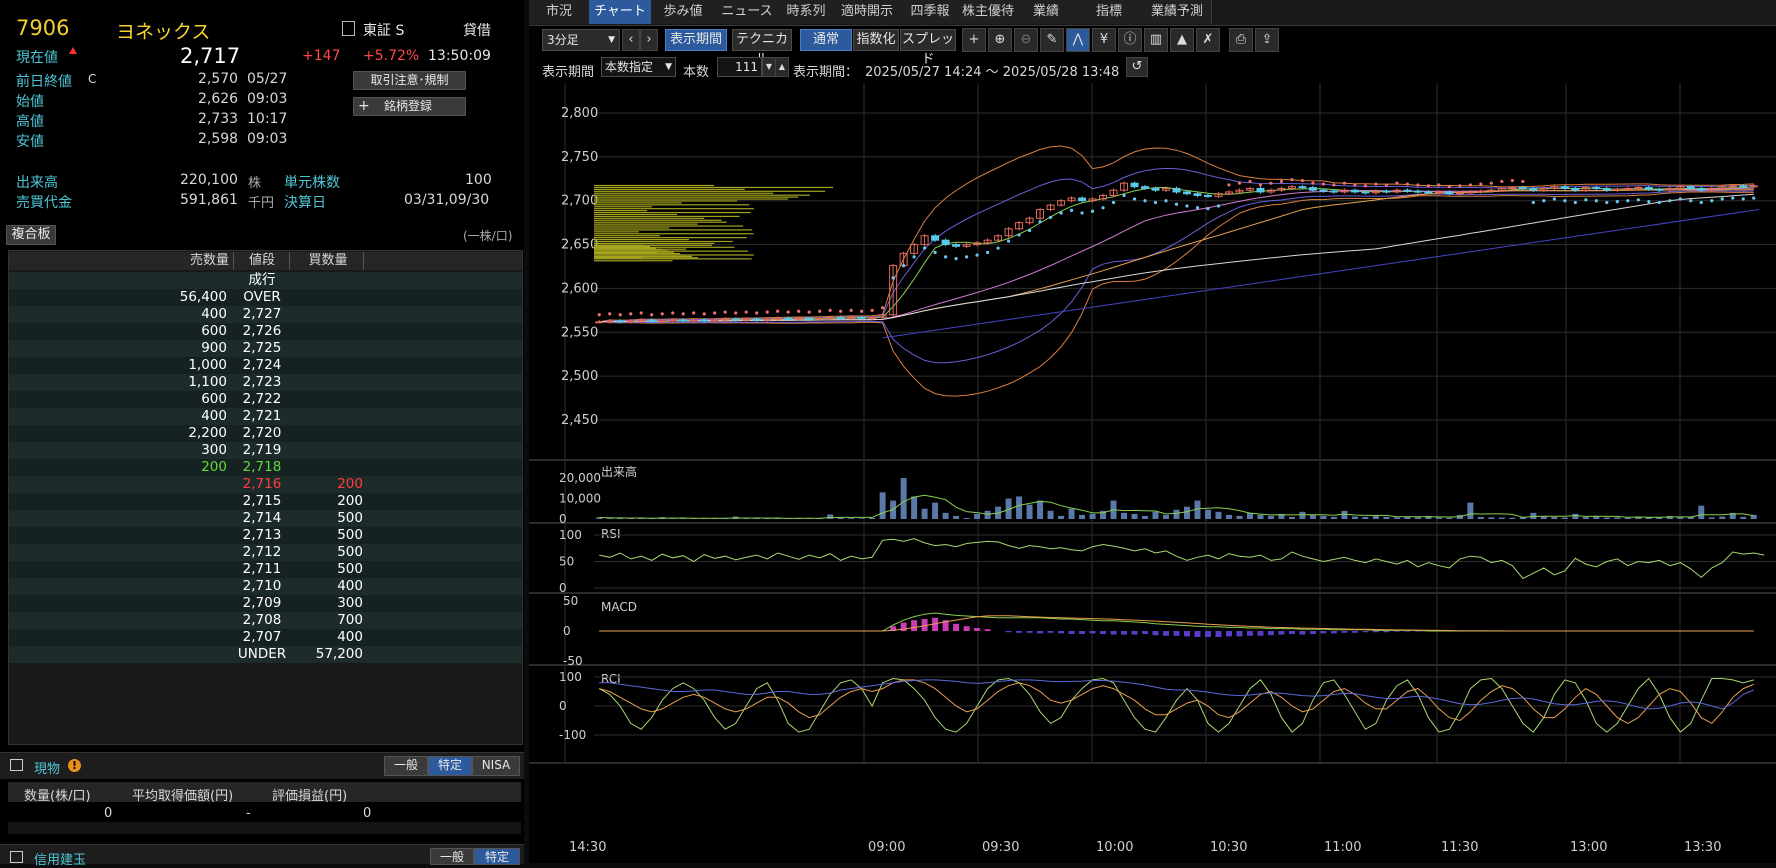 The height and width of the screenshot is (868, 1776). What do you see at coordinates (570, 535) in the screenshot?
I see `rsi-tick-label: 100` at bounding box center [570, 535].